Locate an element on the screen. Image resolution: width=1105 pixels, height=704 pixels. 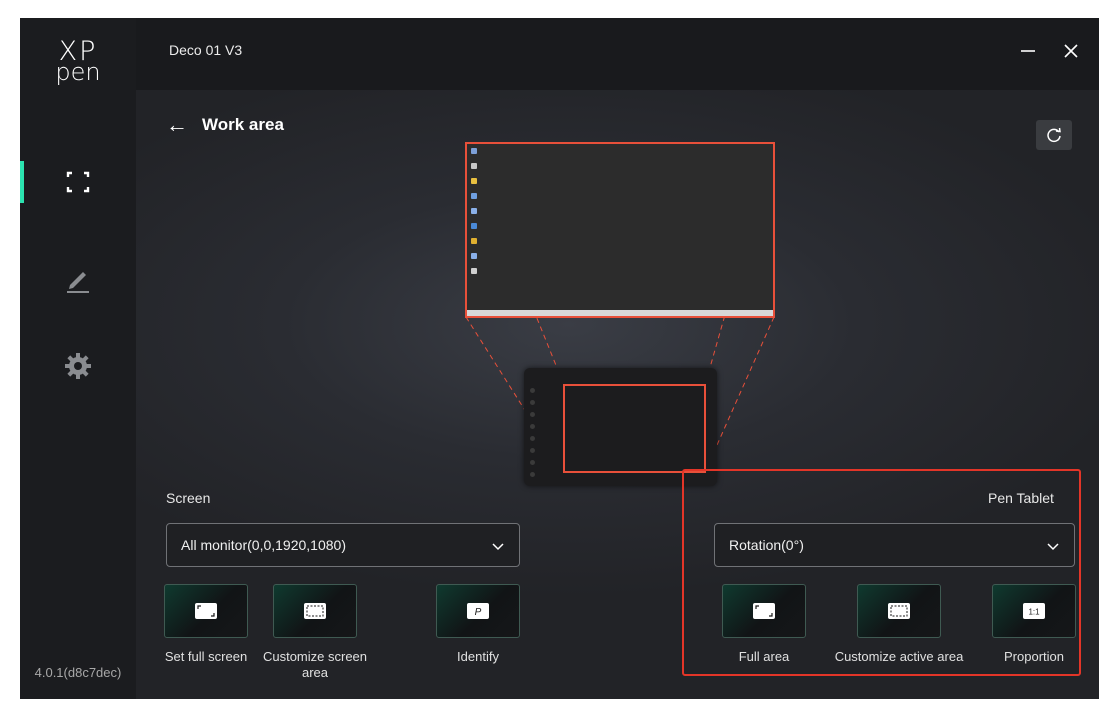
full-screen-icon is located at coordinates (206, 611).